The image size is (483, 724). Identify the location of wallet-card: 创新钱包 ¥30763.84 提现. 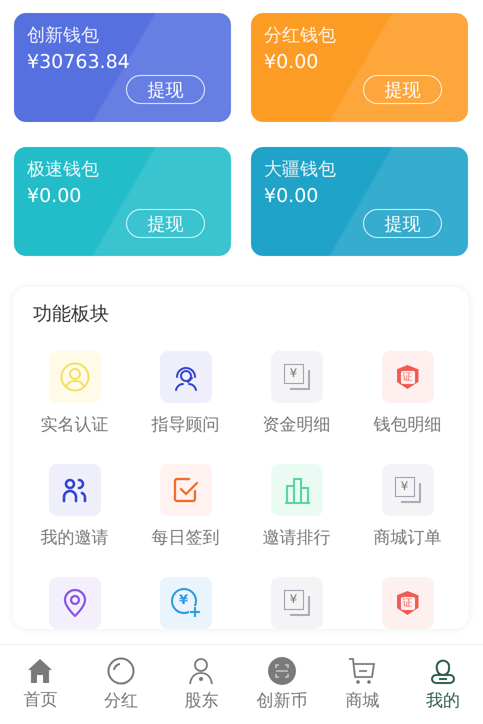
(122, 67).